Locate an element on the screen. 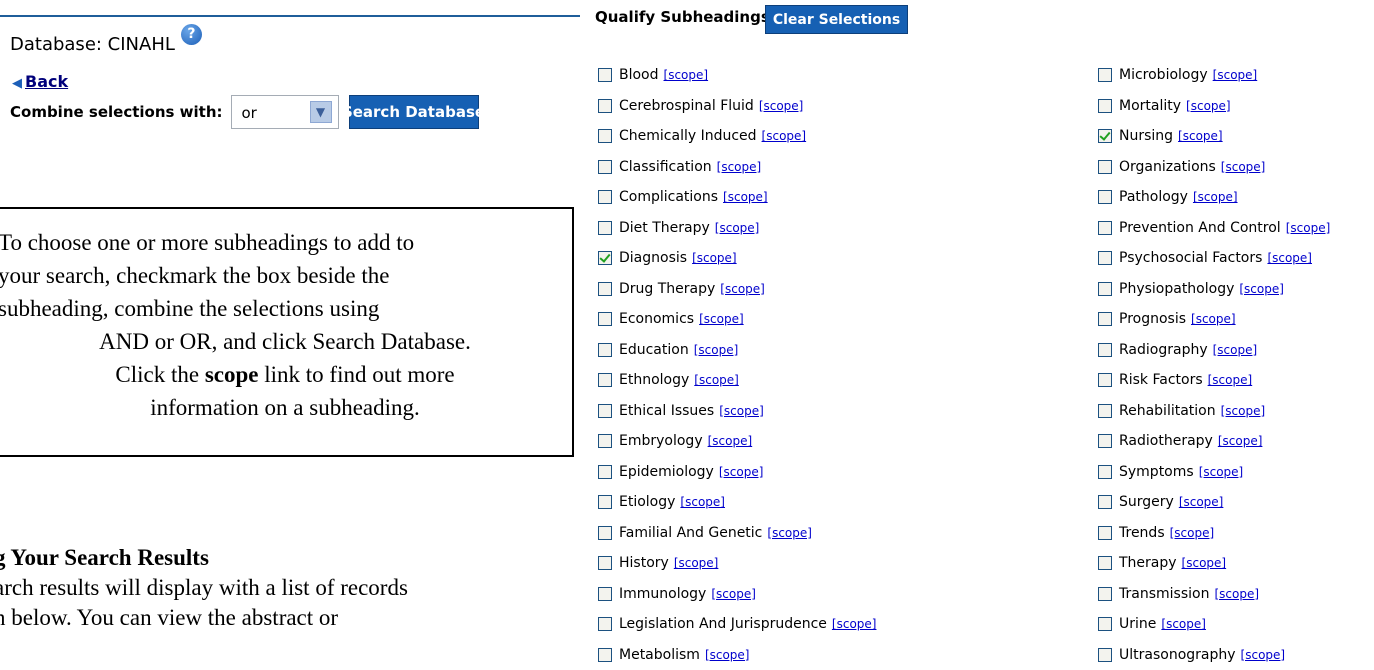 This screenshot has width=1374, height=670. subheading-label: Metabolism is located at coordinates (659, 655).